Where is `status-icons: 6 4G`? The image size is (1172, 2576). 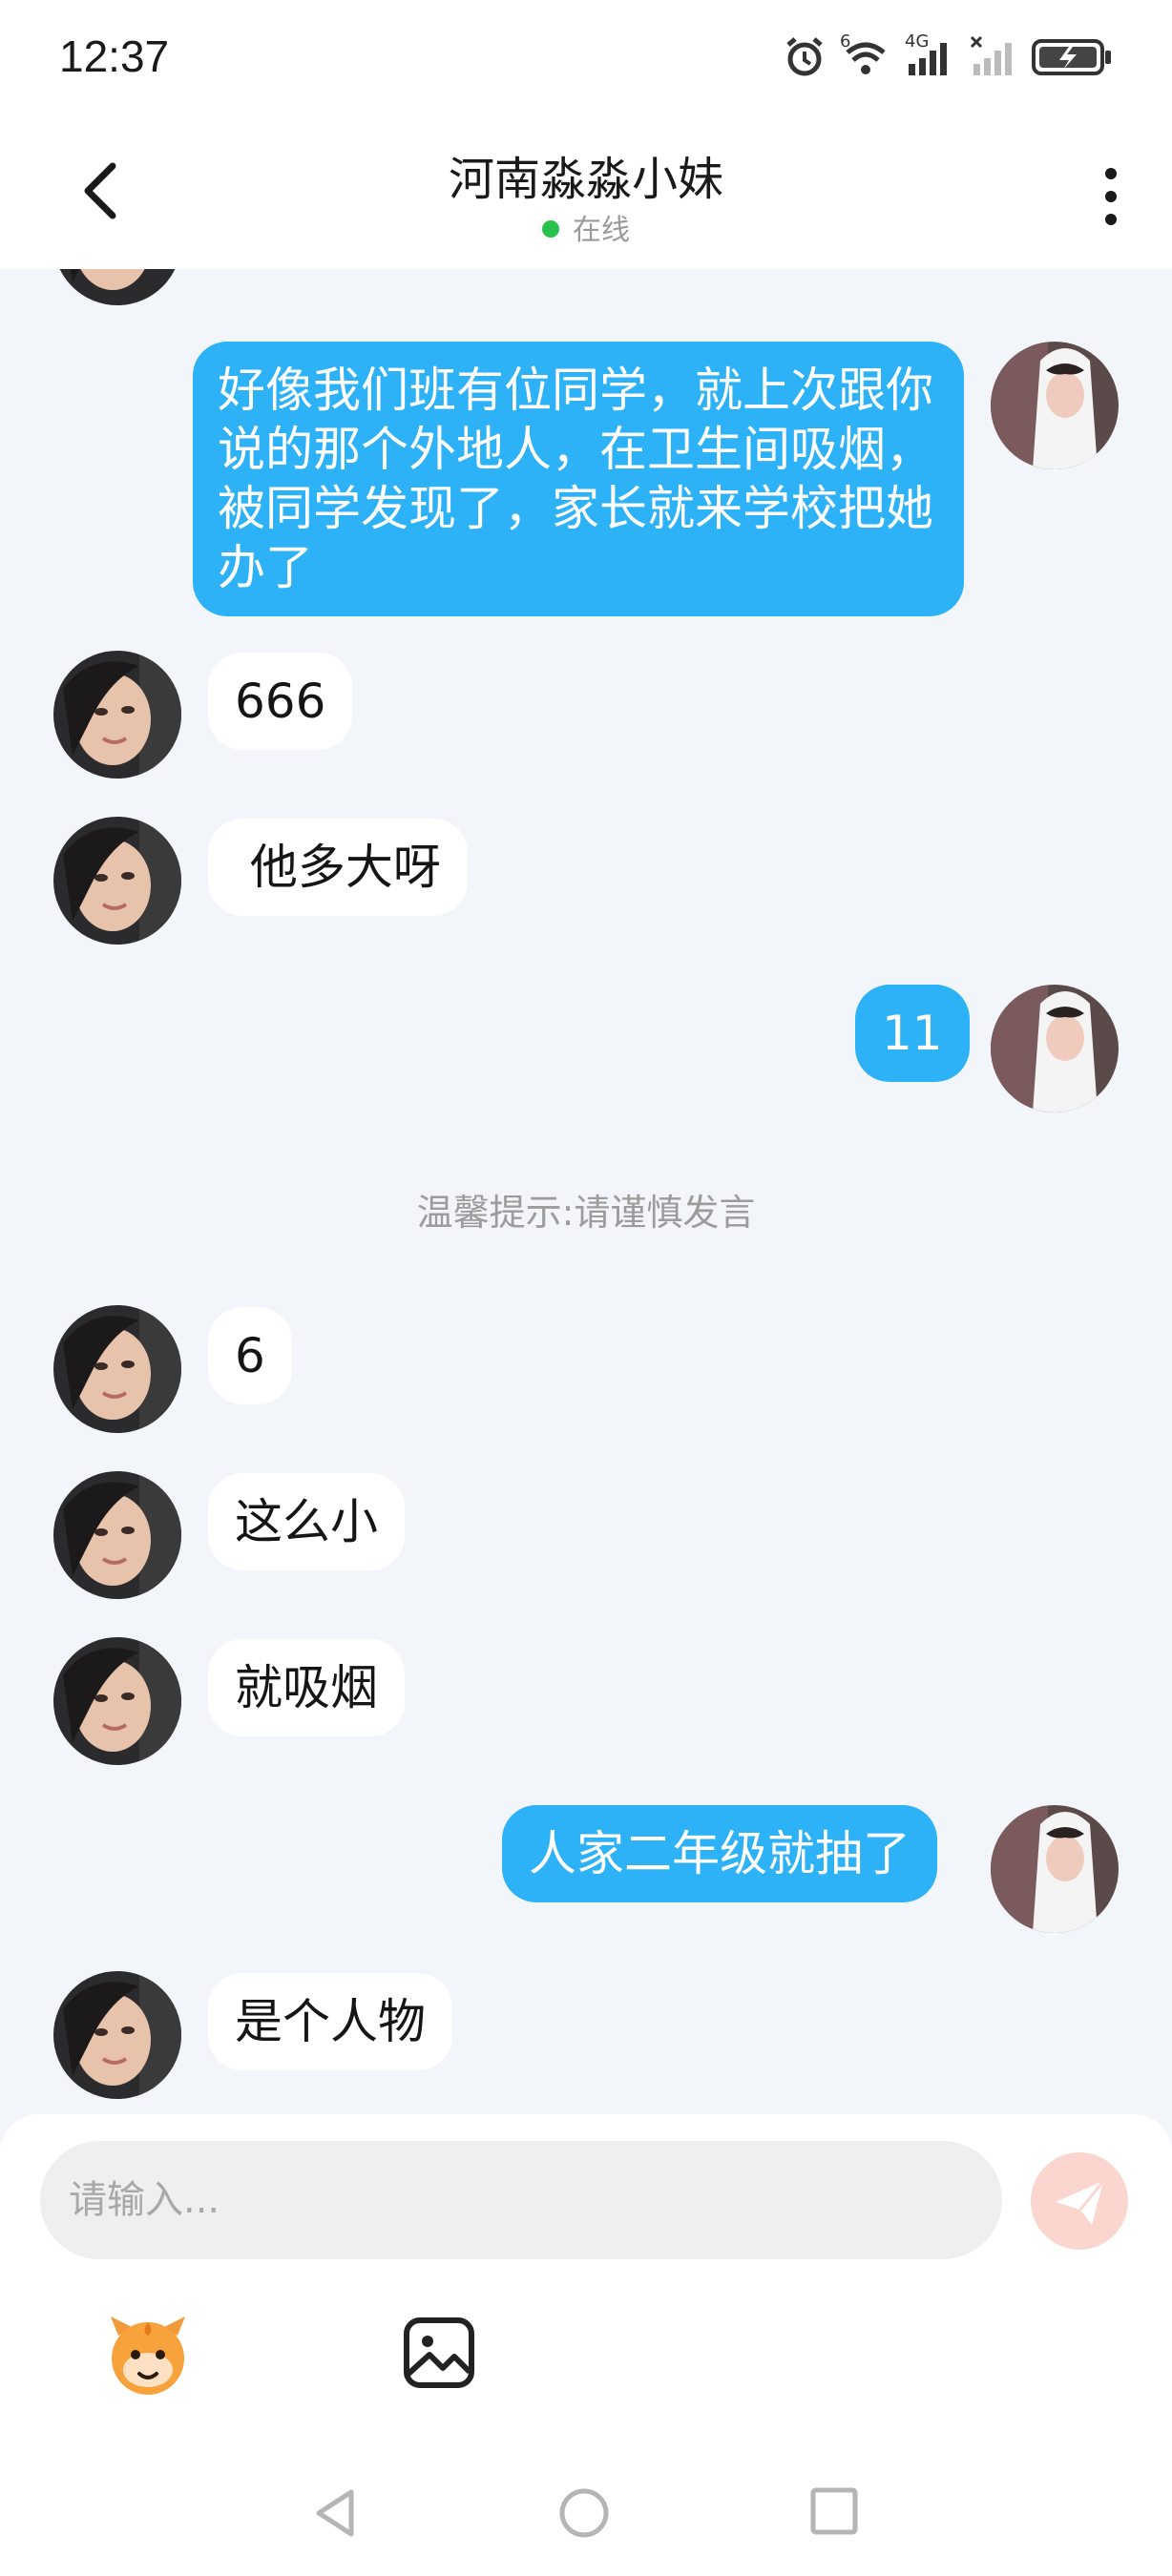 status-icons: 6 4G is located at coordinates (948, 57).